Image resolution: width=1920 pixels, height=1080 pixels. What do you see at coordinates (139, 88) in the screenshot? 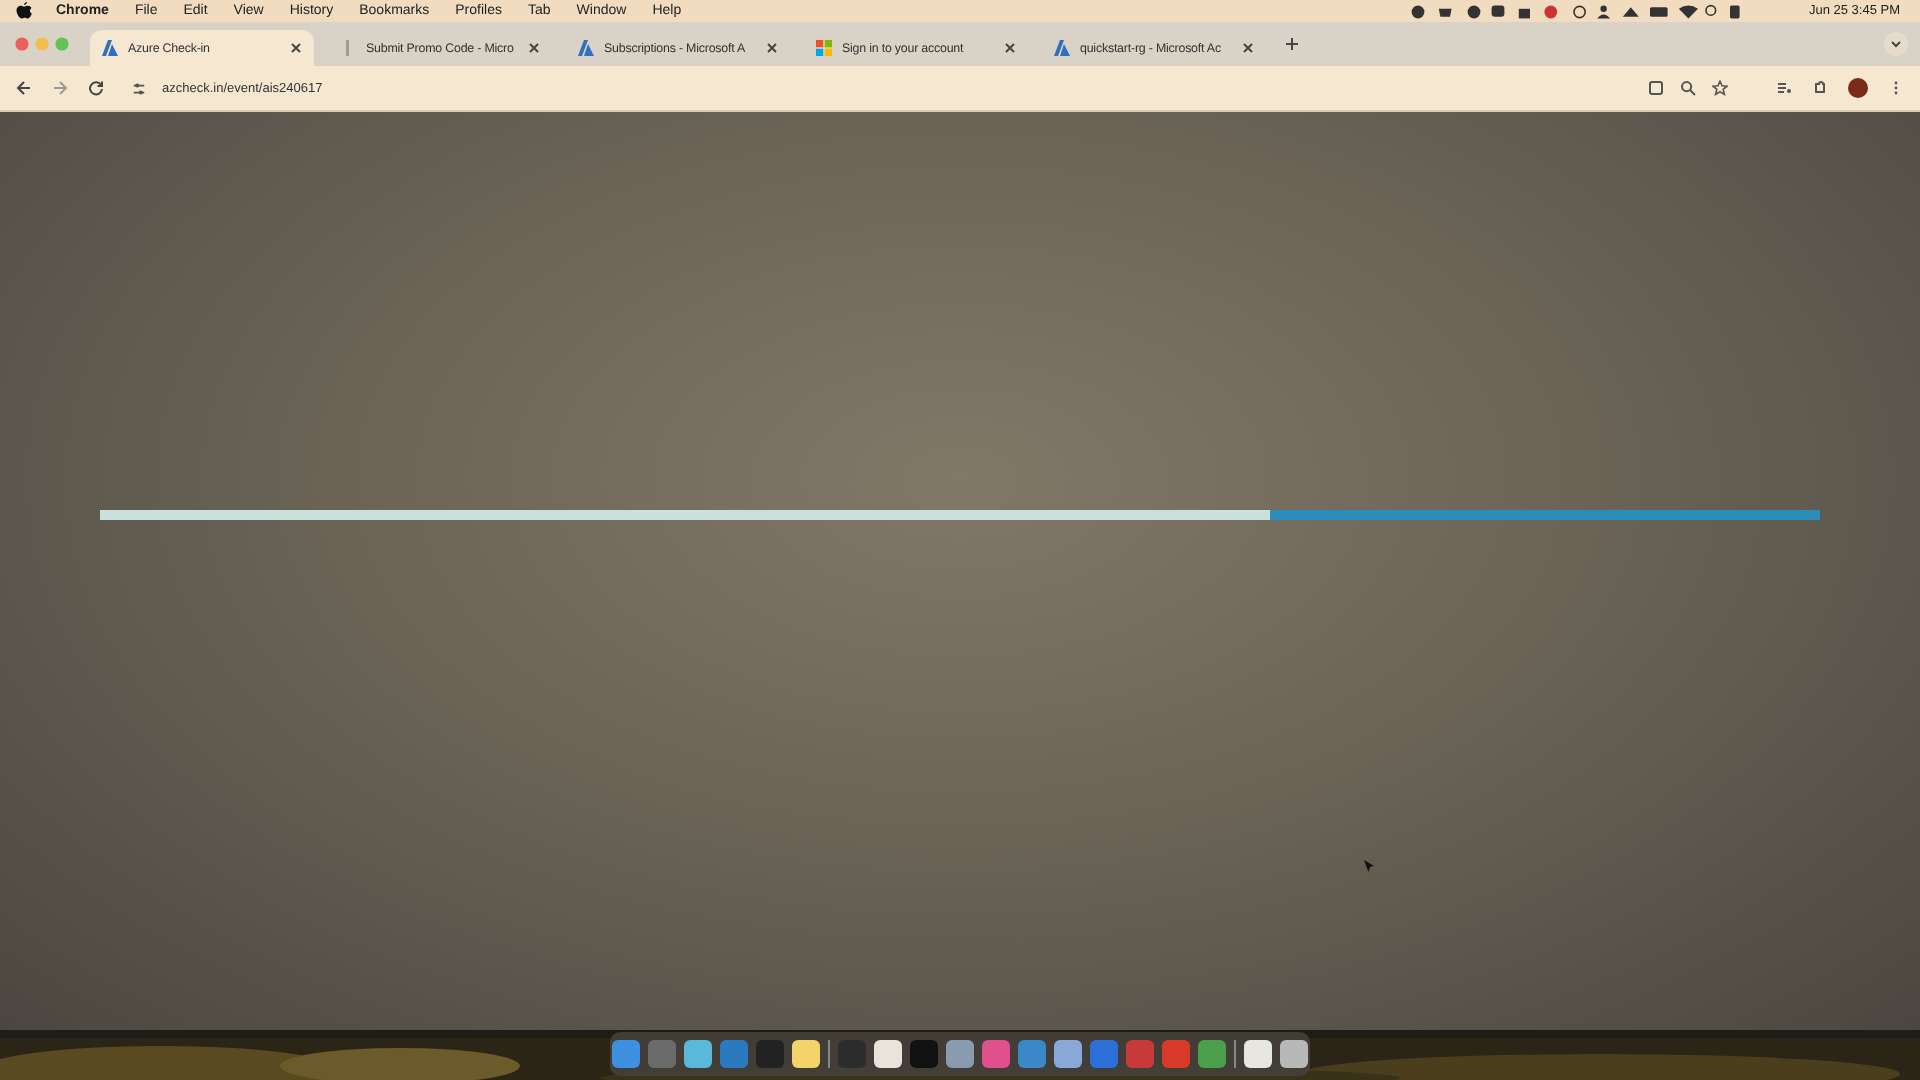
I see `site-settings-icon` at bounding box center [139, 88].